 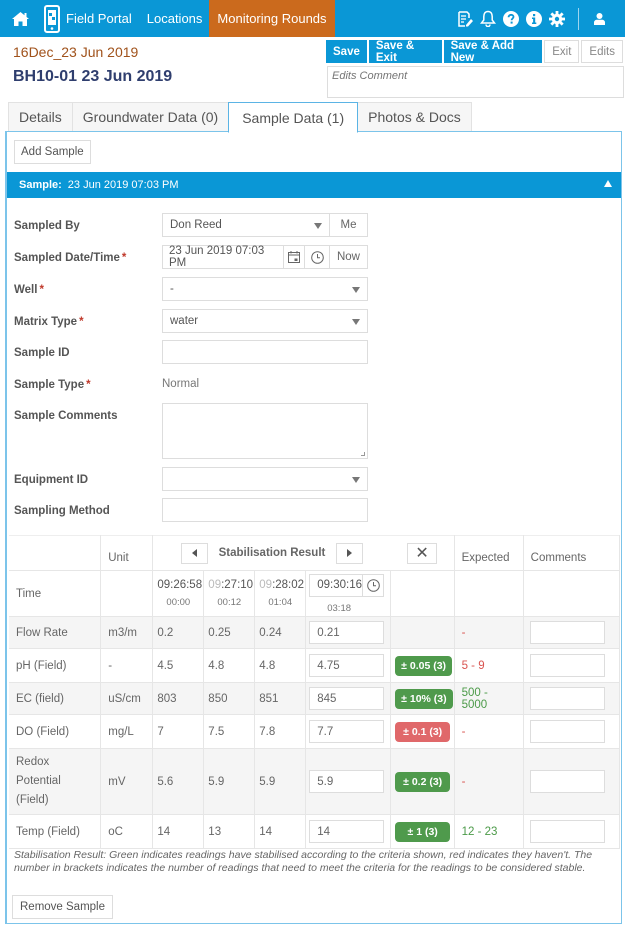 What do you see at coordinates (510, 18) in the screenshot?
I see `help-button` at bounding box center [510, 18].